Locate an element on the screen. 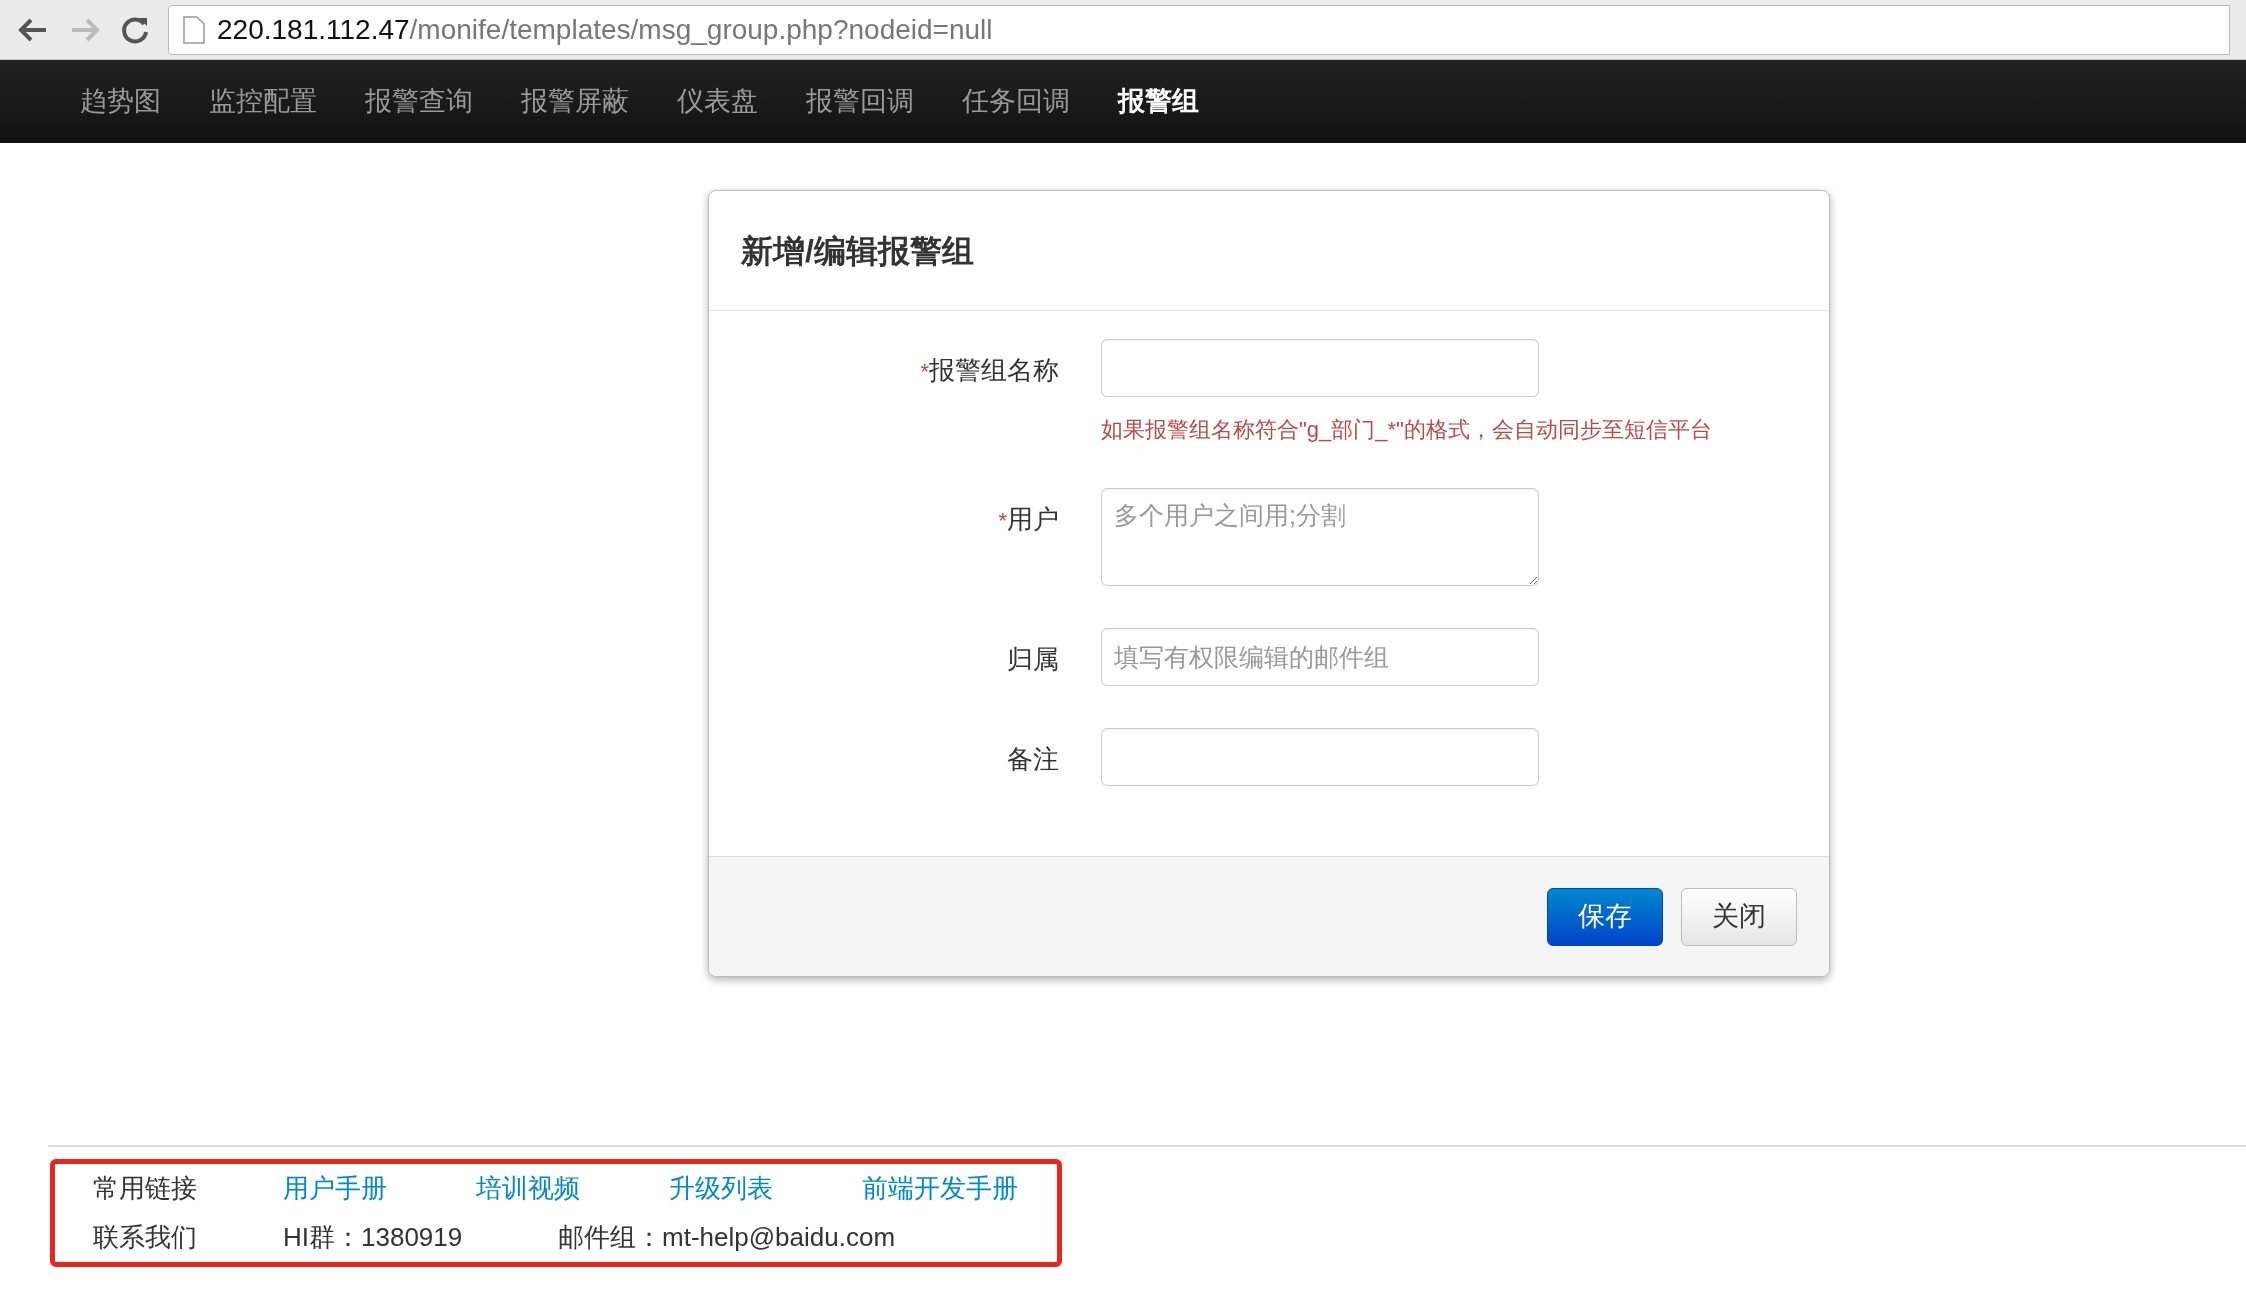 The width and height of the screenshot is (2246, 1302). footer-link: 升级列表 is located at coordinates (765, 1188).